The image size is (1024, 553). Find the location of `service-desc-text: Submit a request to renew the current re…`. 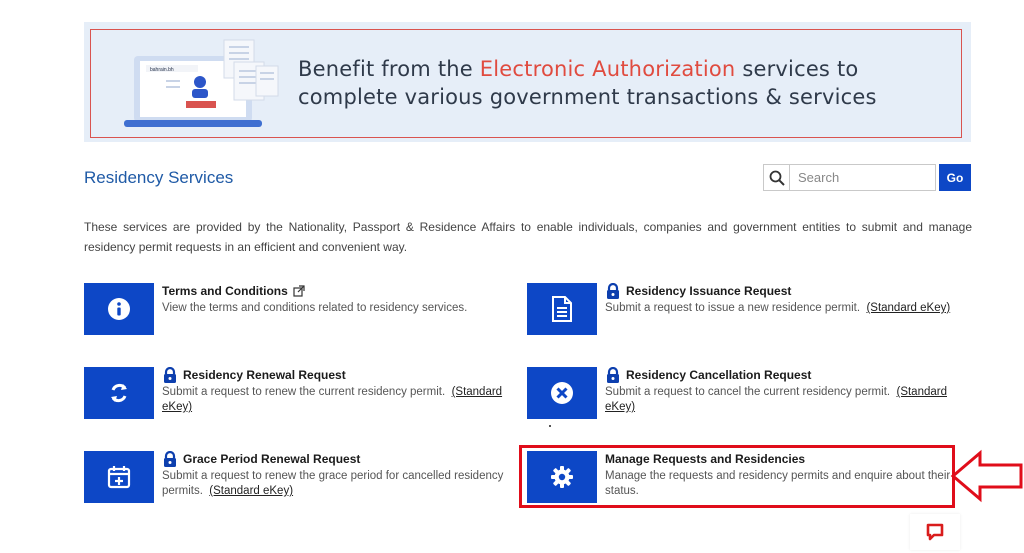

service-desc-text: Submit a request to renew the current re… is located at coordinates (304, 392).